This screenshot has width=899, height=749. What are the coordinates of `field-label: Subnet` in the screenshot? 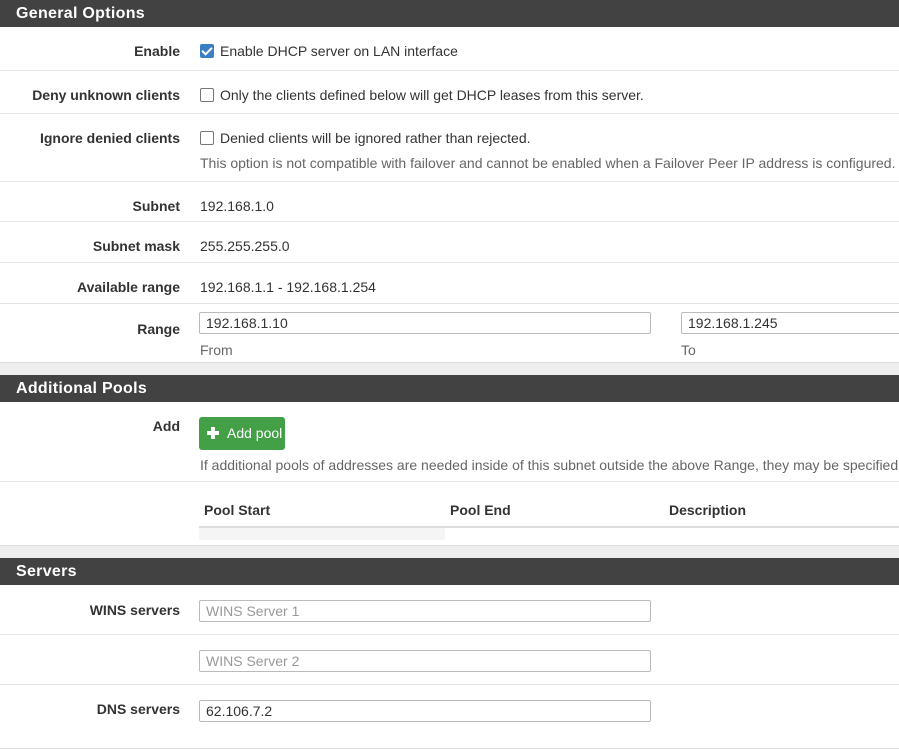 It's located at (156, 206).